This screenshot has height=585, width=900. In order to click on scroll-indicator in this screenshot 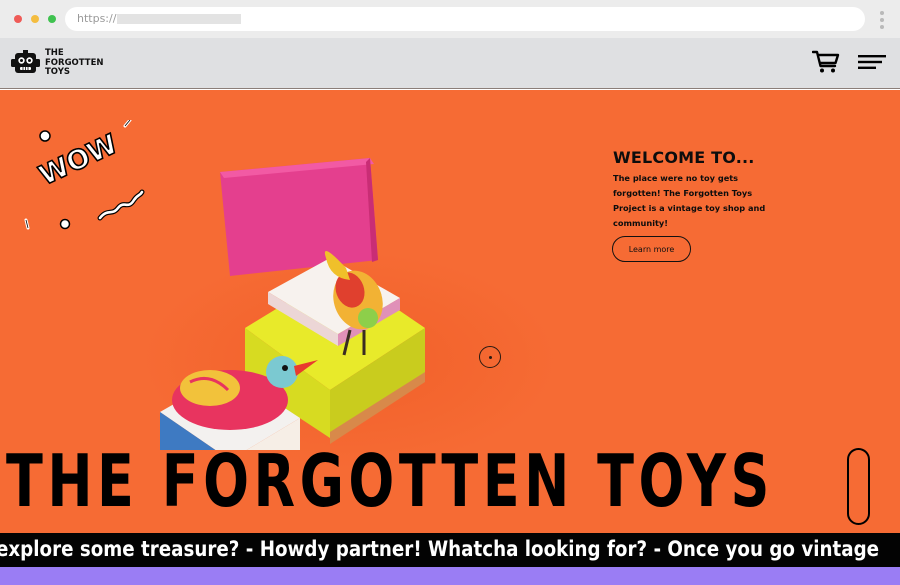, I will do `click(858, 486)`.